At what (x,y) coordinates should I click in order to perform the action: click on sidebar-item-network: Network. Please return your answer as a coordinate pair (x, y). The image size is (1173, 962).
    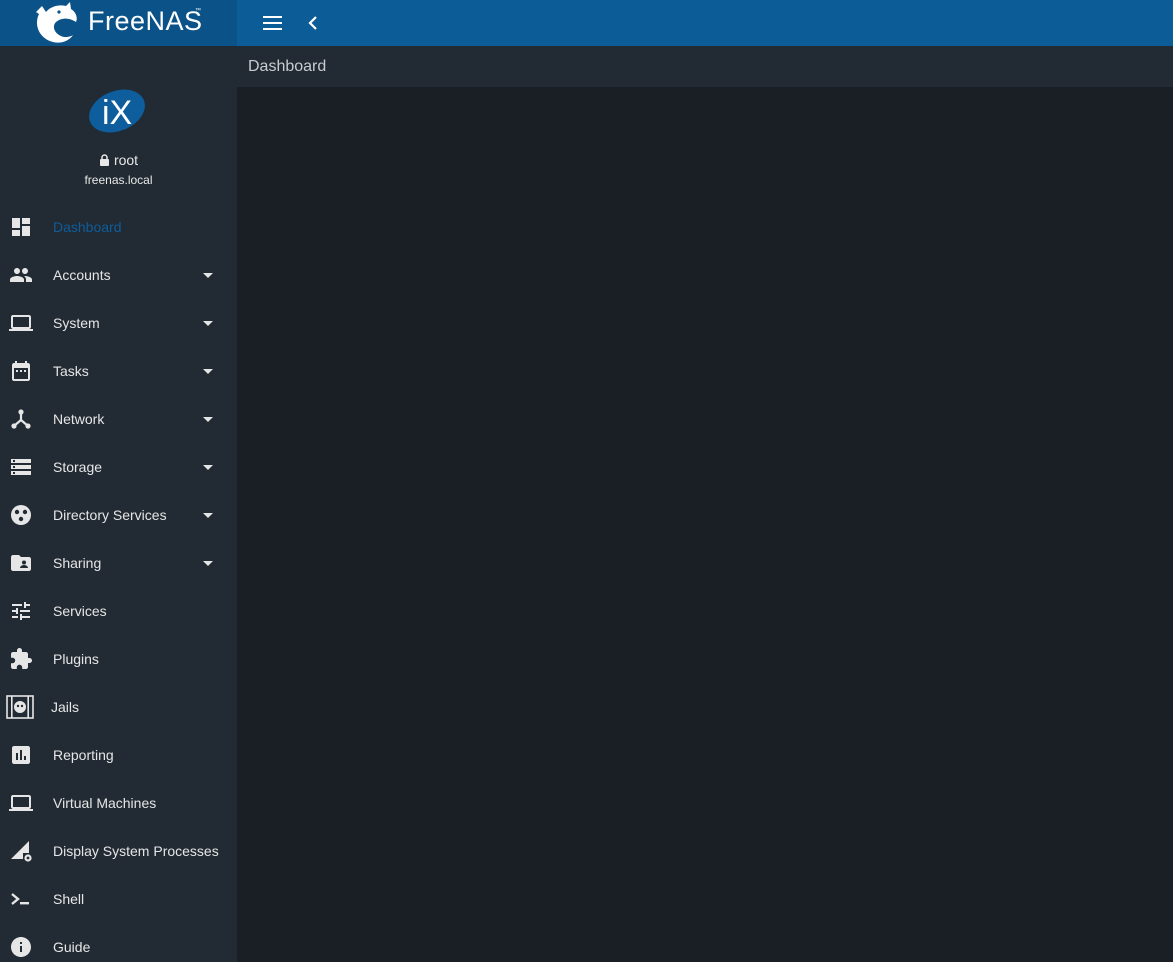
    Looking at the image, I should click on (118, 419).